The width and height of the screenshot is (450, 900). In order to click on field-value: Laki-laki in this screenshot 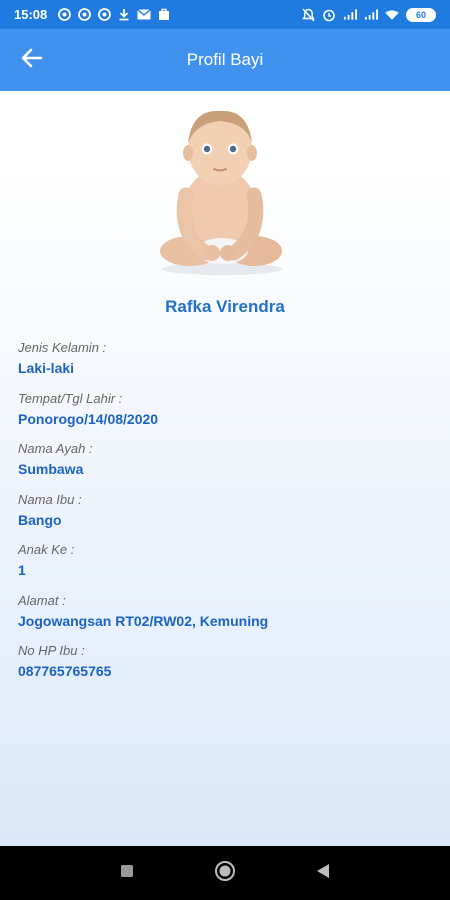, I will do `click(46, 368)`.